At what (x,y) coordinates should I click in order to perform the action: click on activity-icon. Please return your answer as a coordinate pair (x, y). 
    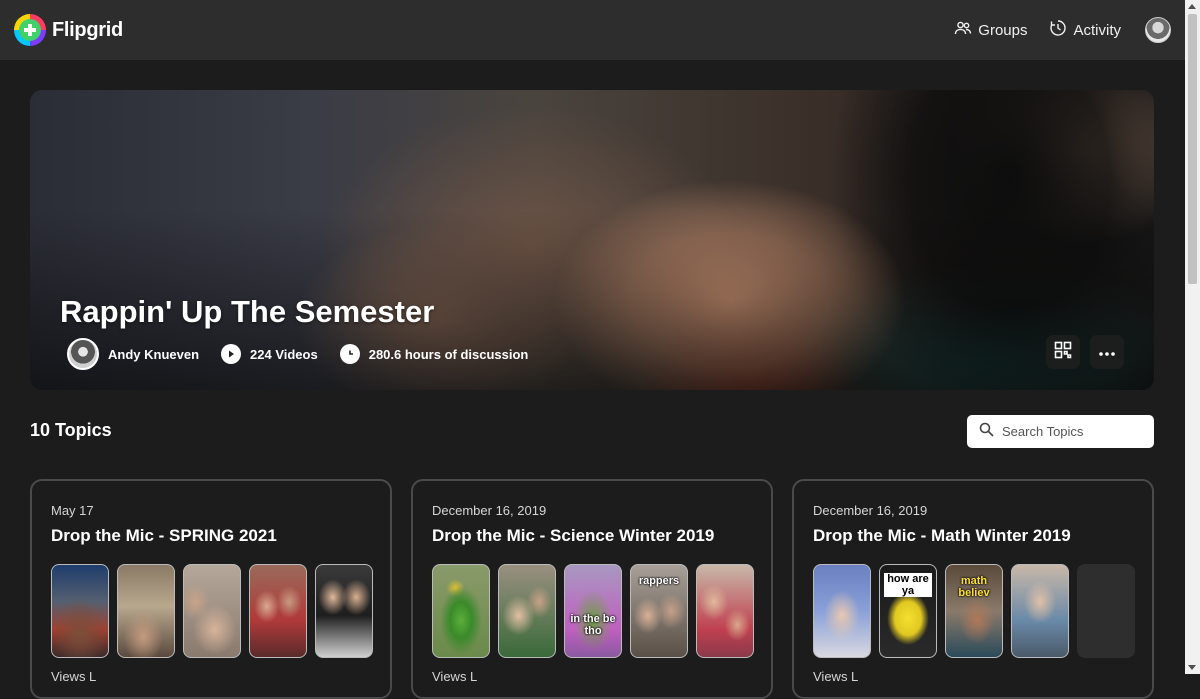
    Looking at the image, I should click on (1058, 30).